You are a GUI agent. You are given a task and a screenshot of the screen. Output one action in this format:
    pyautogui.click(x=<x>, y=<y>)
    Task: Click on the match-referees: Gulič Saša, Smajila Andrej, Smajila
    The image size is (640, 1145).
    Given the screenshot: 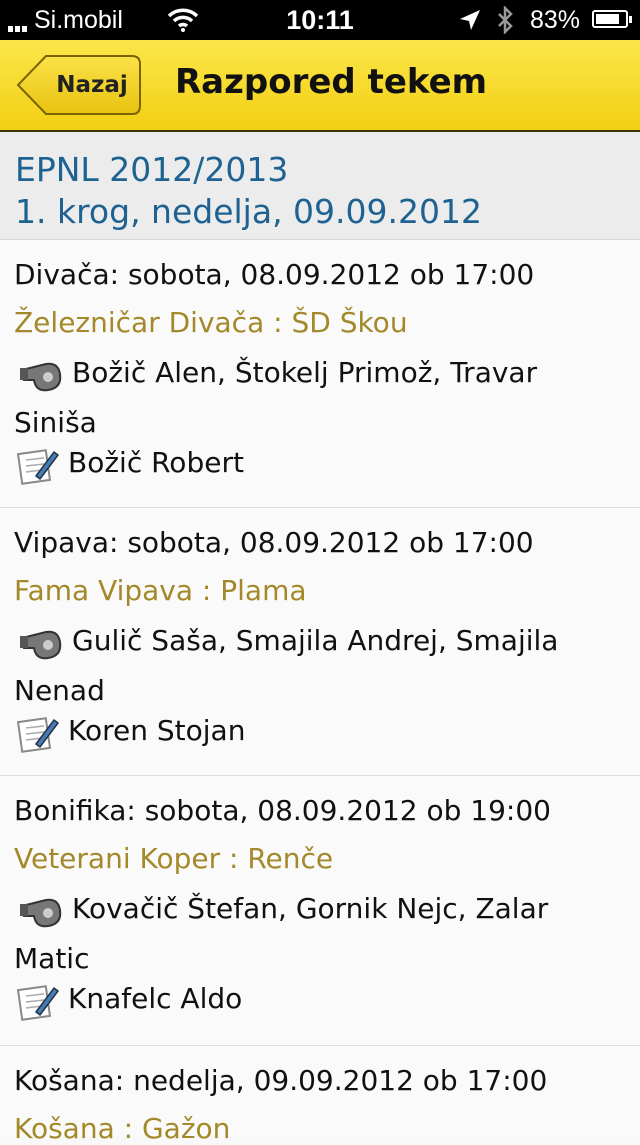 What is the action you would take?
    pyautogui.click(x=315, y=640)
    